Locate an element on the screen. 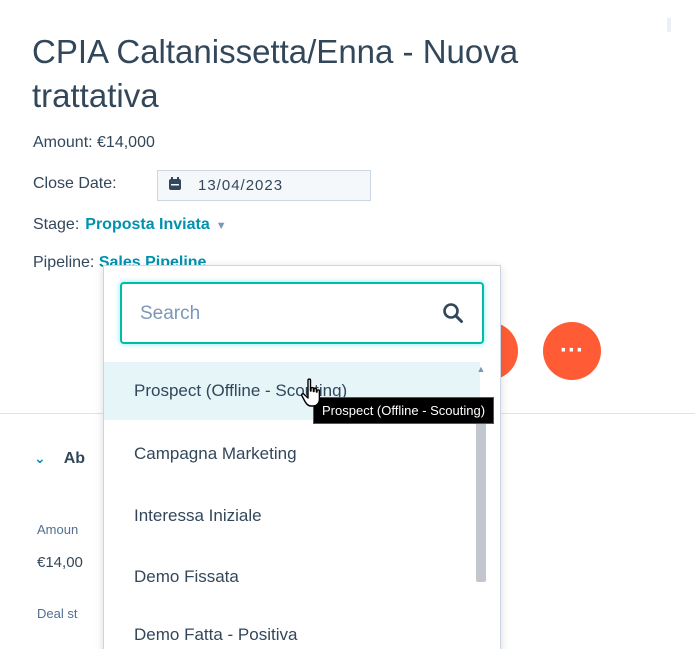 The image size is (695, 649). stage-property: Stage: Proposta Inviata ▼ is located at coordinates (130, 225).